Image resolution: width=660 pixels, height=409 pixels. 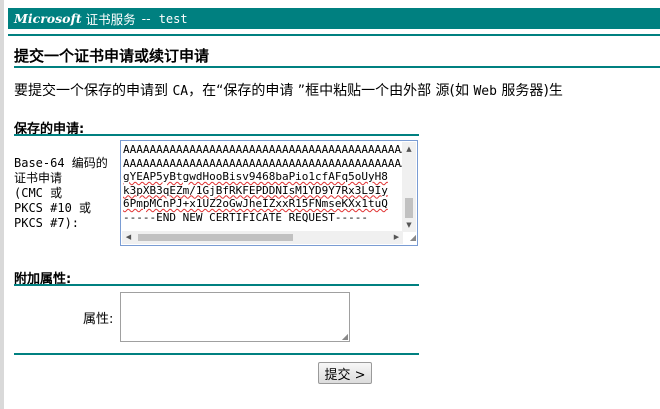 What do you see at coordinates (110, 19) in the screenshot?
I see `service-name: 证书服务` at bounding box center [110, 19].